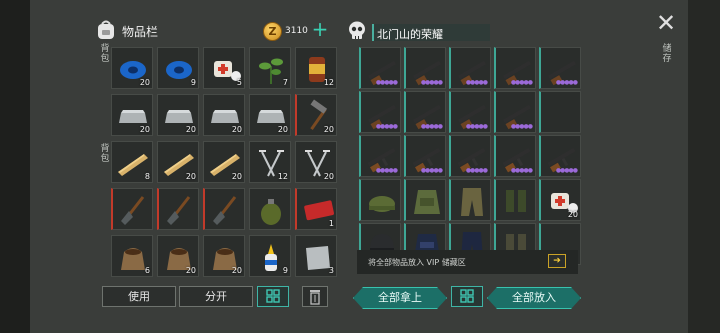 This screenshot has width=720, height=333. I want to click on right-edge, so click(704, 166).